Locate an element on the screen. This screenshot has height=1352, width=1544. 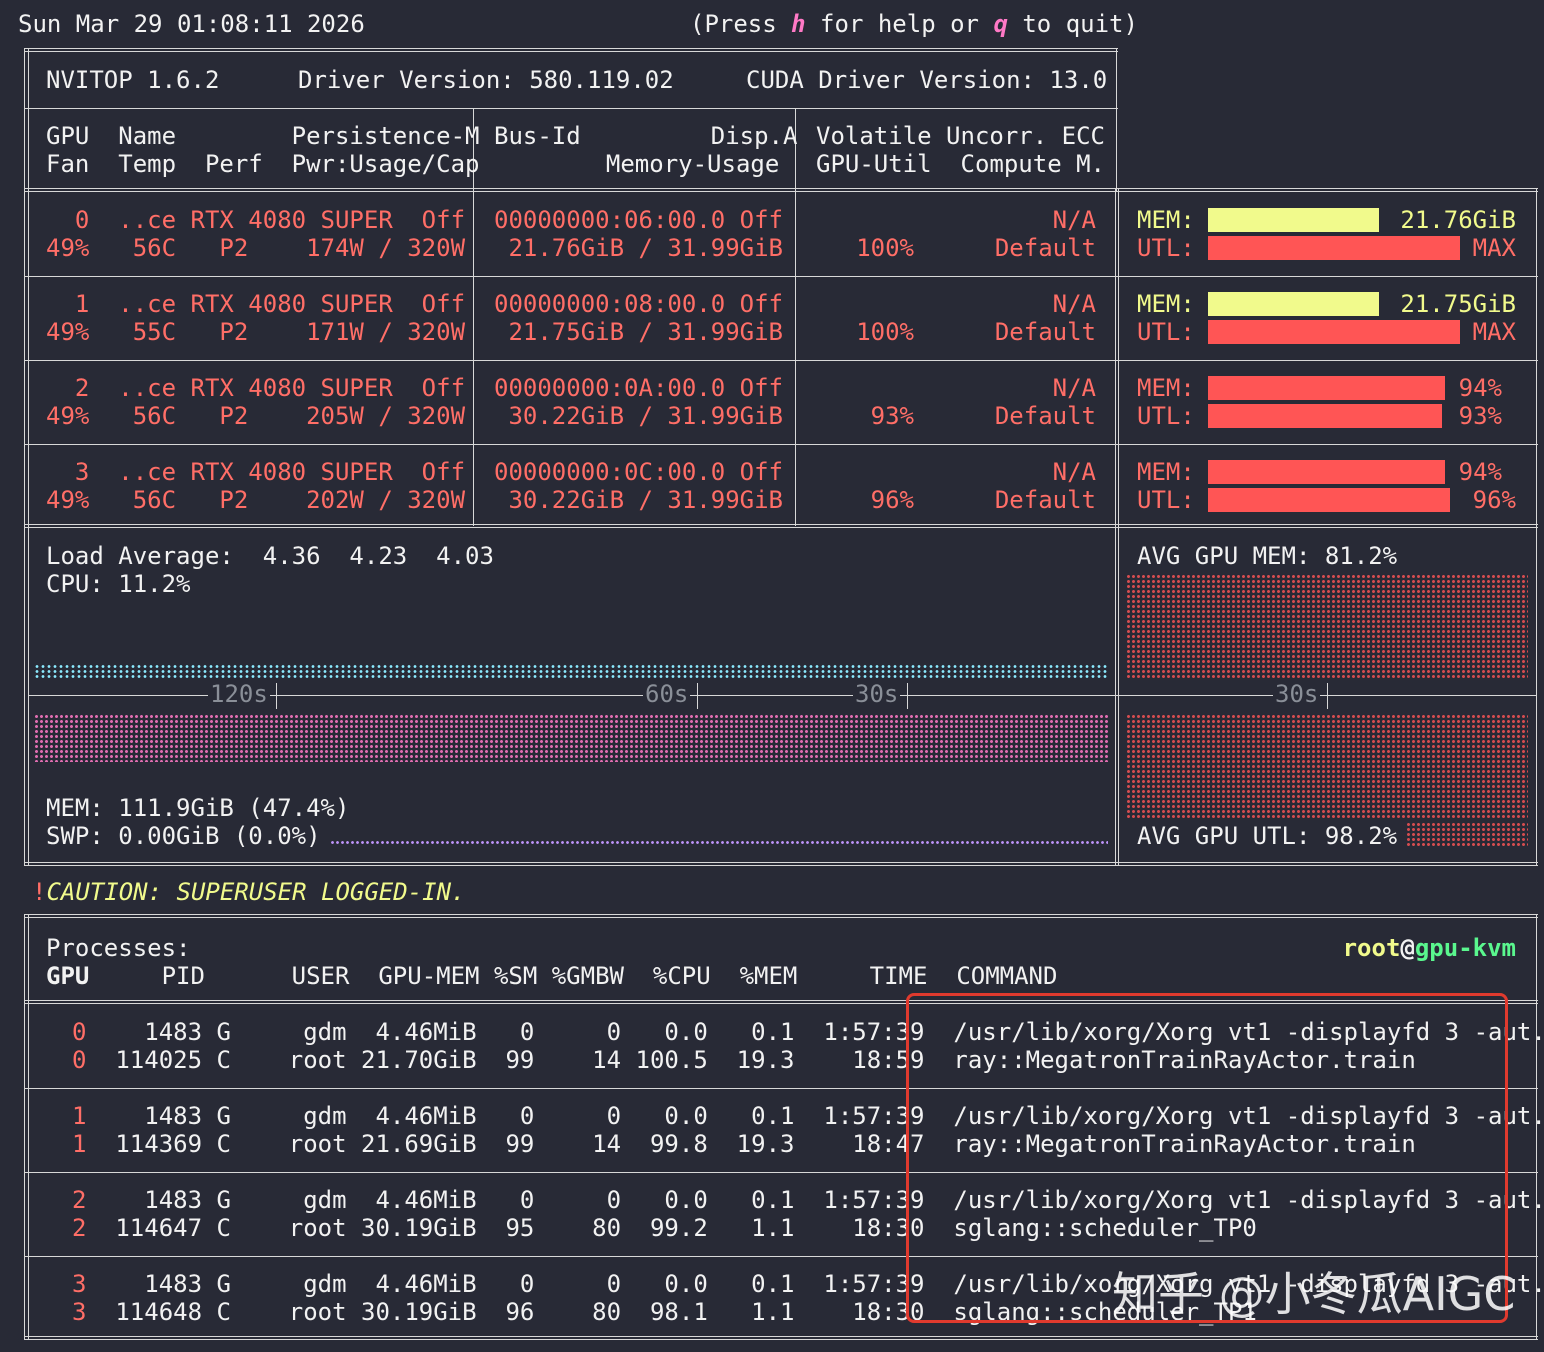
gpu-1-compute-mode: Default is located at coordinates (1045, 332).